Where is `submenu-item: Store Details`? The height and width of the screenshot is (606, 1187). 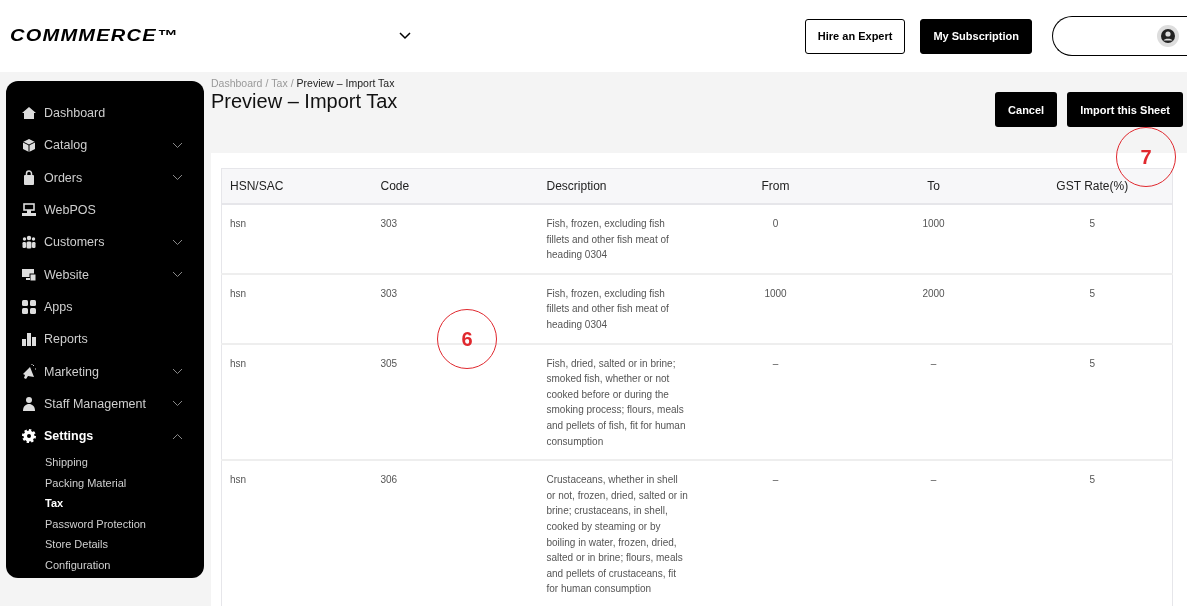
submenu-item: Store Details is located at coordinates (76, 544).